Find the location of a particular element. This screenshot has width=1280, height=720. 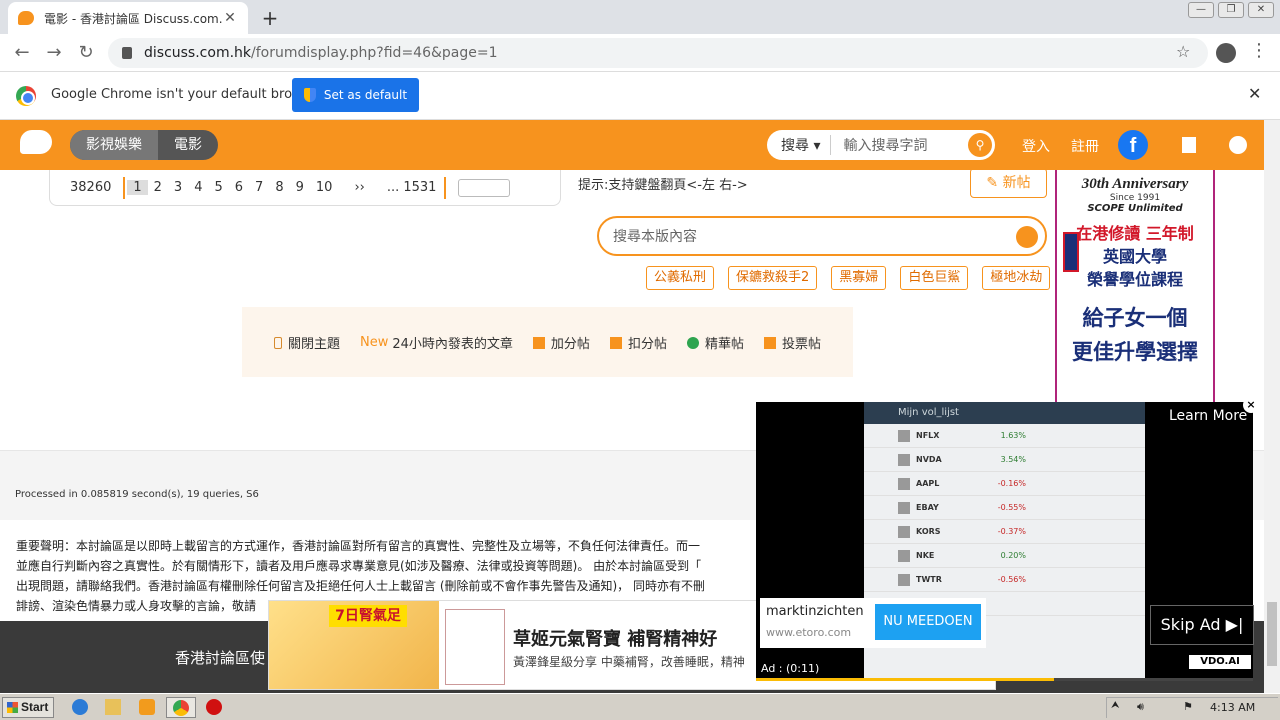

stop-icon is located at coordinates (214, 707).